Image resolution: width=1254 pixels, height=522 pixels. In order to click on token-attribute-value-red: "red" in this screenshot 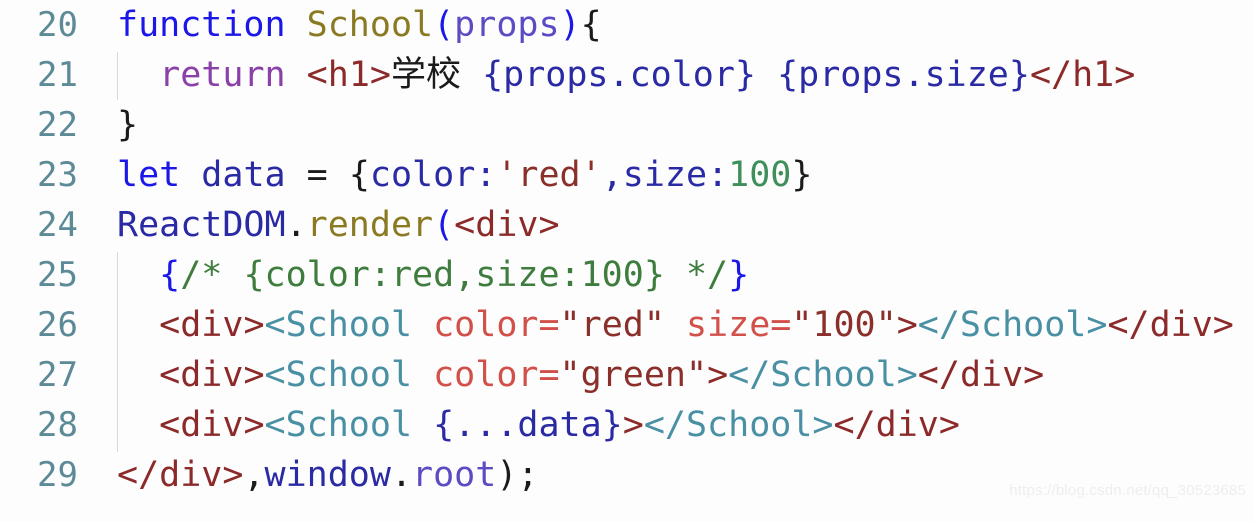, I will do `click(612, 325)`.